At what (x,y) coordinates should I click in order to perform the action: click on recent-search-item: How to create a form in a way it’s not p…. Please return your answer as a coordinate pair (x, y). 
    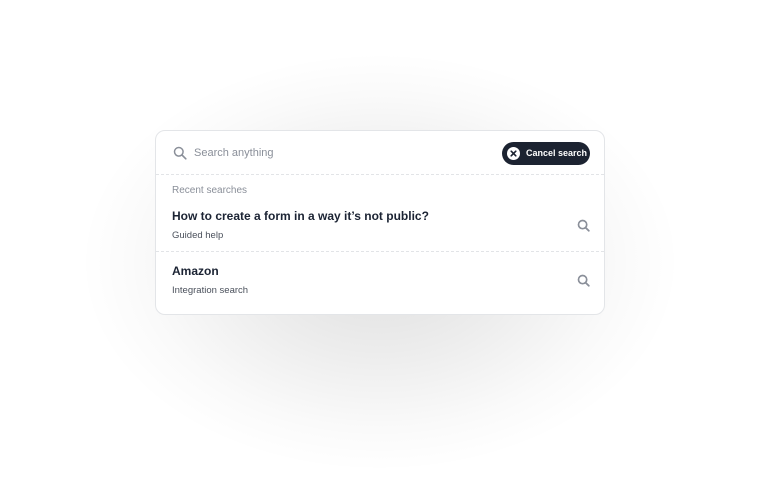
    Looking at the image, I should click on (380, 224).